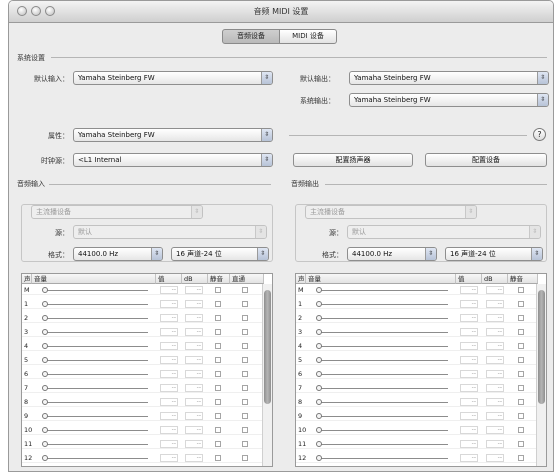 The image size is (560, 475). I want to click on default-input-popup: Yamaha Steinberg FW ⇳, so click(173, 78).